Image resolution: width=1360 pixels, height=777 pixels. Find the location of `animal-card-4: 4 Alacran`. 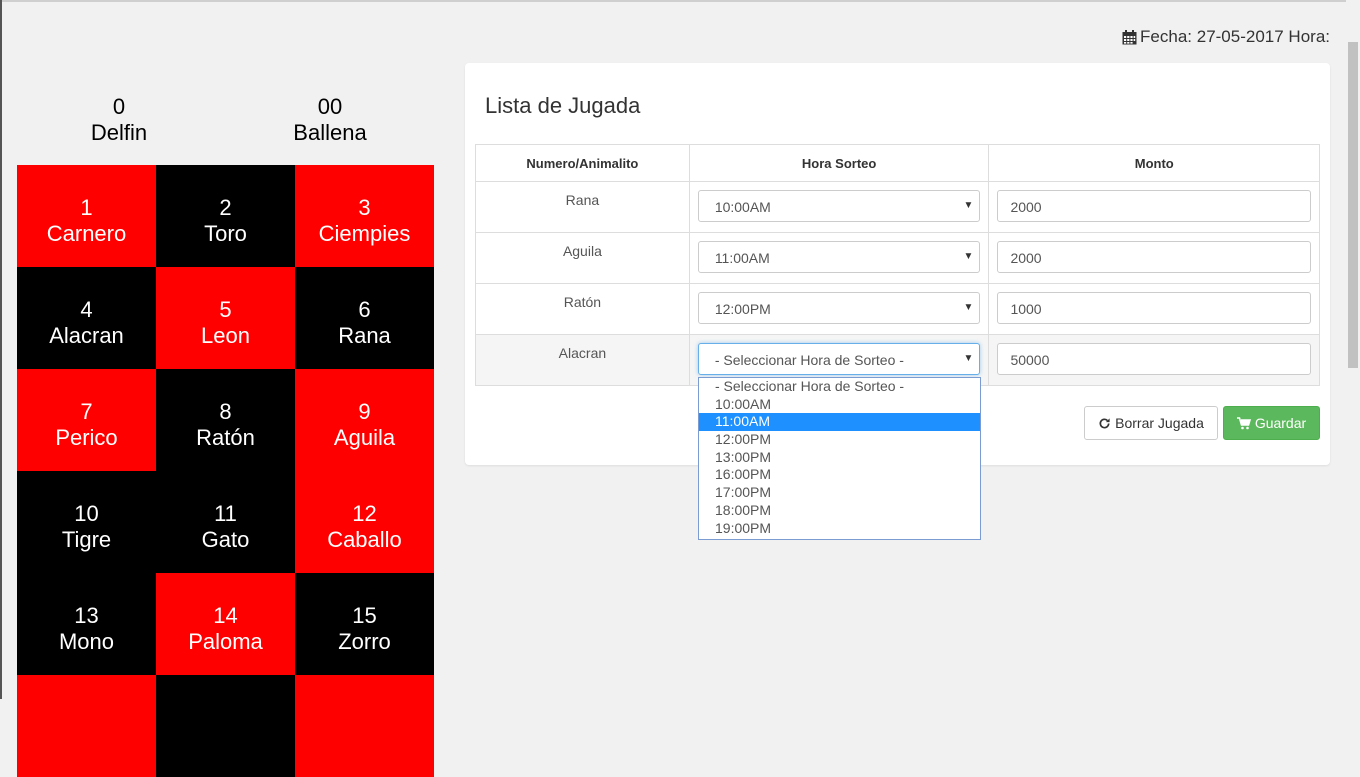

animal-card-4: 4 Alacran is located at coordinates (86, 318).